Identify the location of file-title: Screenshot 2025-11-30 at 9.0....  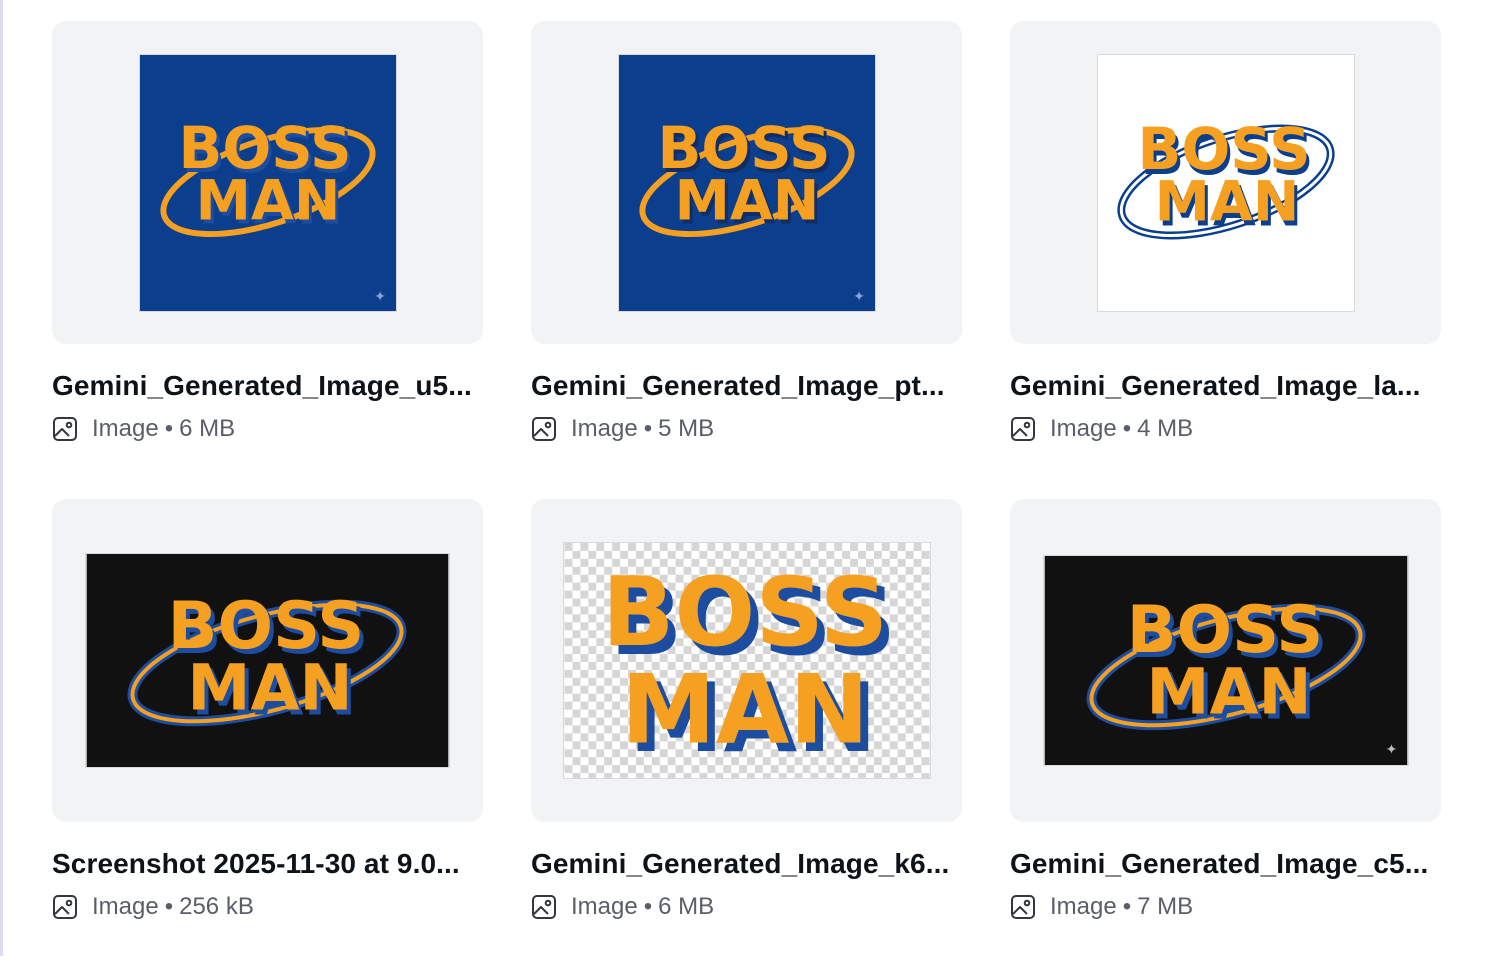
(267, 864).